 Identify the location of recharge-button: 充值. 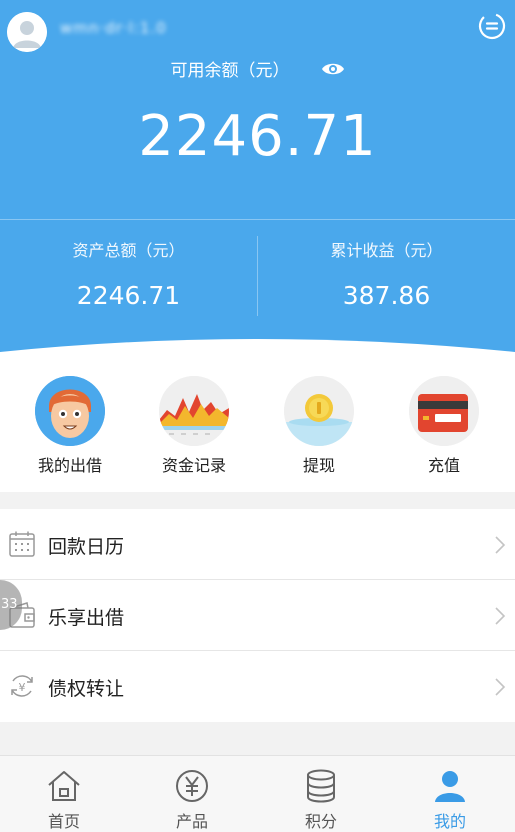
(444, 426).